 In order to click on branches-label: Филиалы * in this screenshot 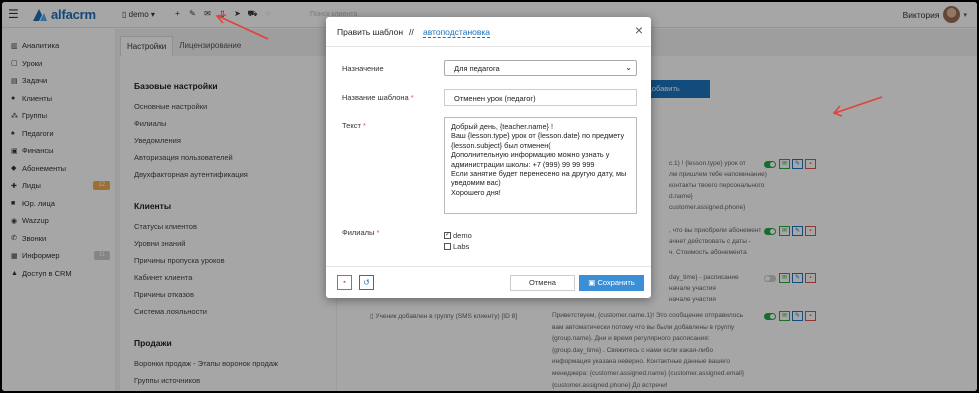, I will do `click(361, 232)`.